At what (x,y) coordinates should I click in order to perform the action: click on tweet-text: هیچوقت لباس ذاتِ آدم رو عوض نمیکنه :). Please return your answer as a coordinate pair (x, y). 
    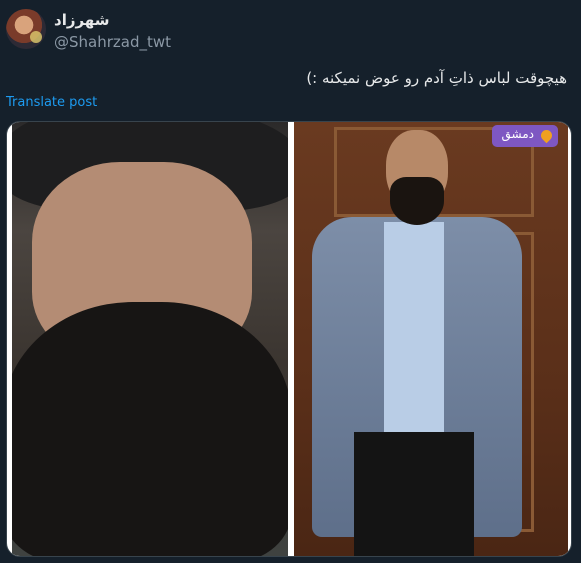
    Looking at the image, I should click on (436, 78).